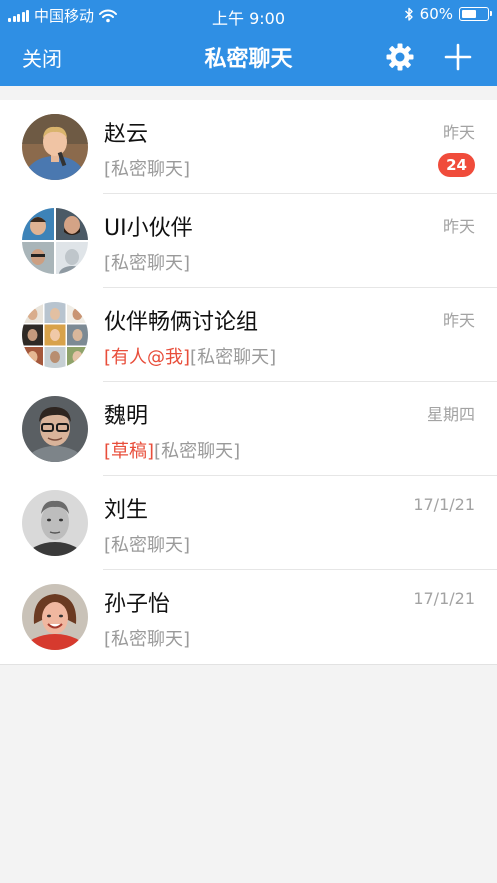 The image size is (497, 883). What do you see at coordinates (456, 165) in the screenshot?
I see `unread-badge: 24` at bounding box center [456, 165].